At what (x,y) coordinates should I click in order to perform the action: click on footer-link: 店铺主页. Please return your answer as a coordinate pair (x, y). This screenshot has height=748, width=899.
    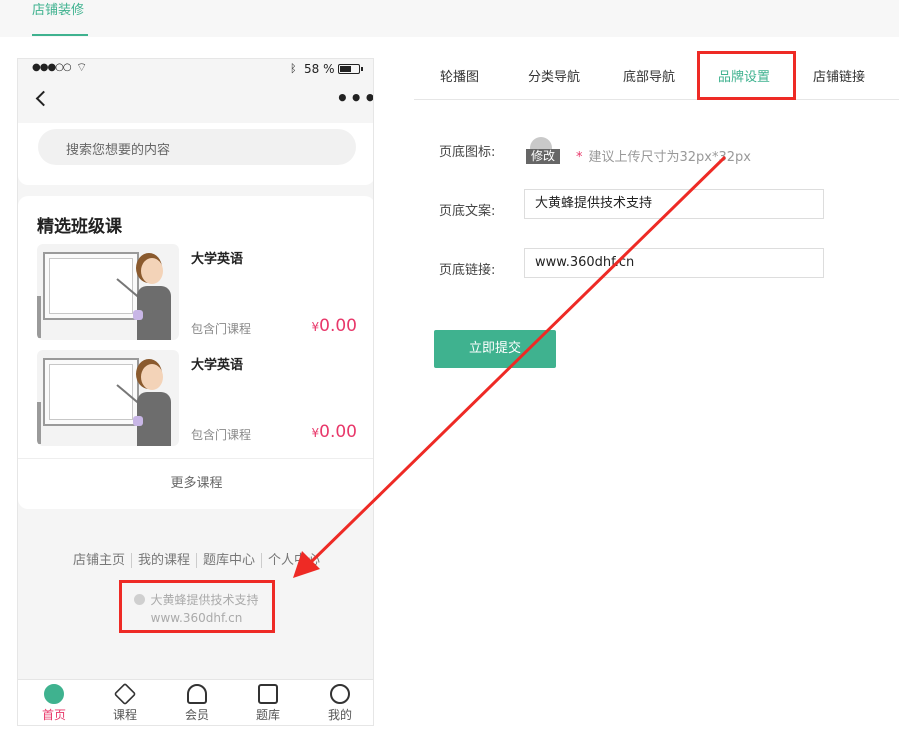
    Looking at the image, I should click on (99, 560).